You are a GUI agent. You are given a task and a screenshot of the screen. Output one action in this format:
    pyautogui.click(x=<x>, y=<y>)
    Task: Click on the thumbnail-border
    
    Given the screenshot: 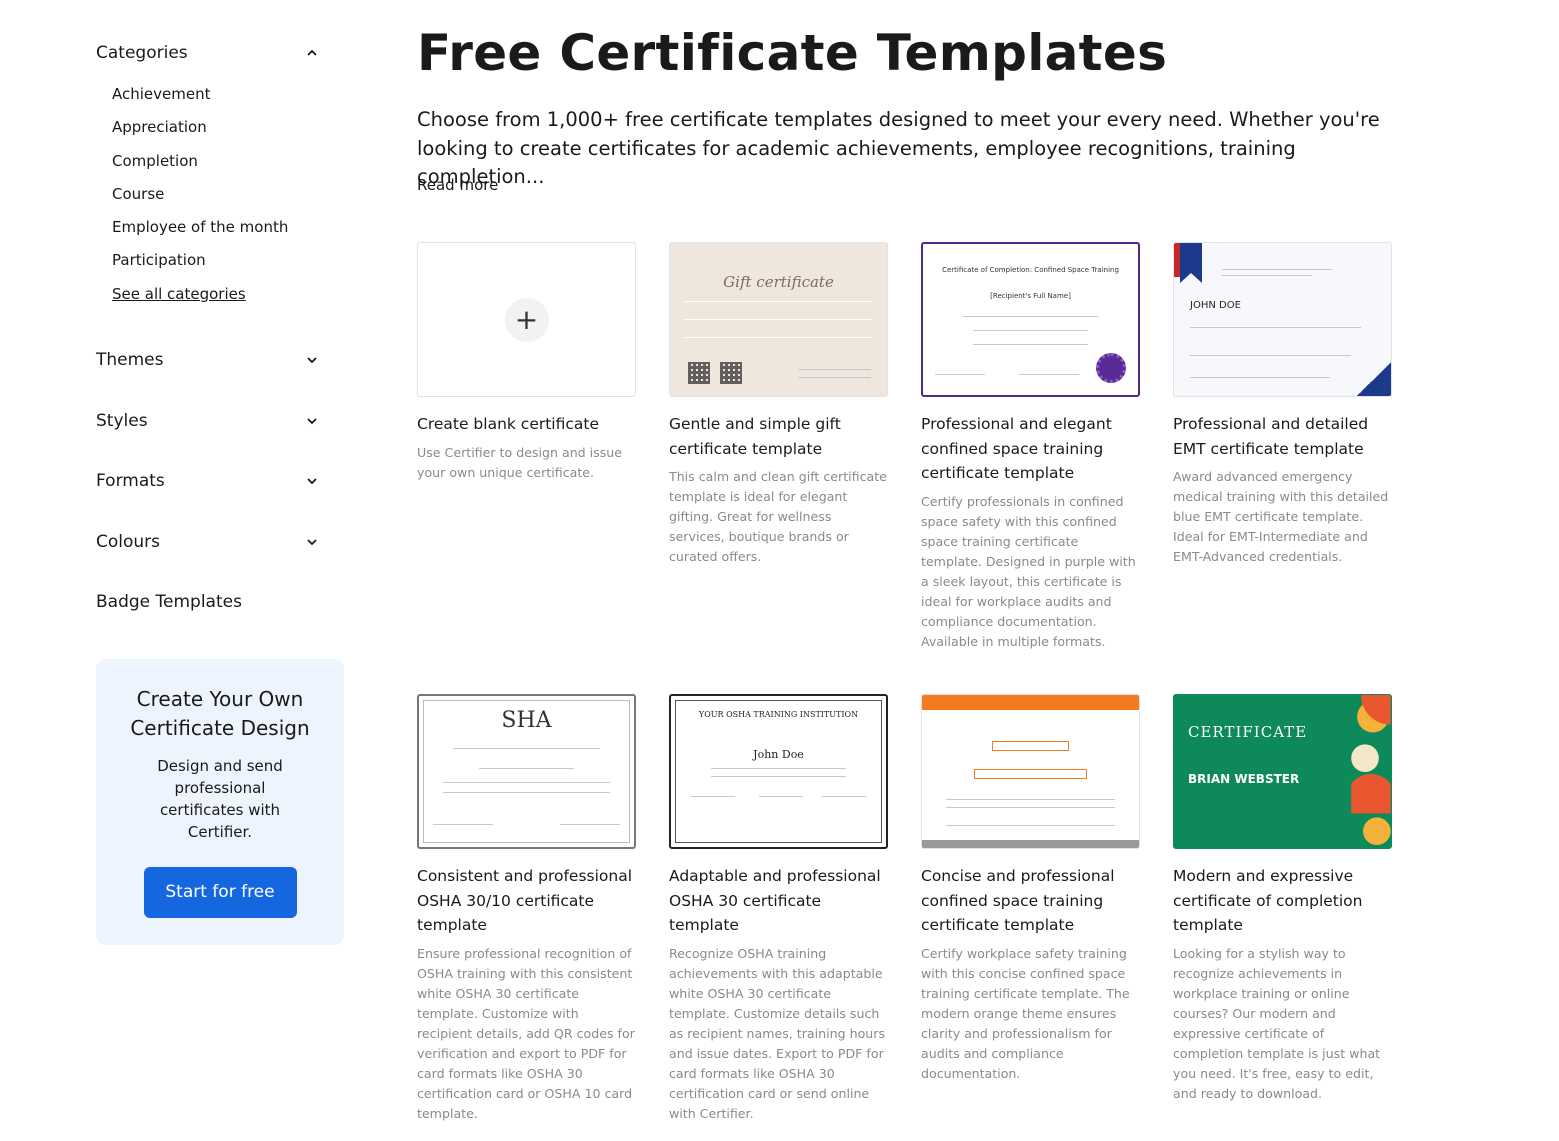 What is the action you would take?
    pyautogui.click(x=778, y=771)
    